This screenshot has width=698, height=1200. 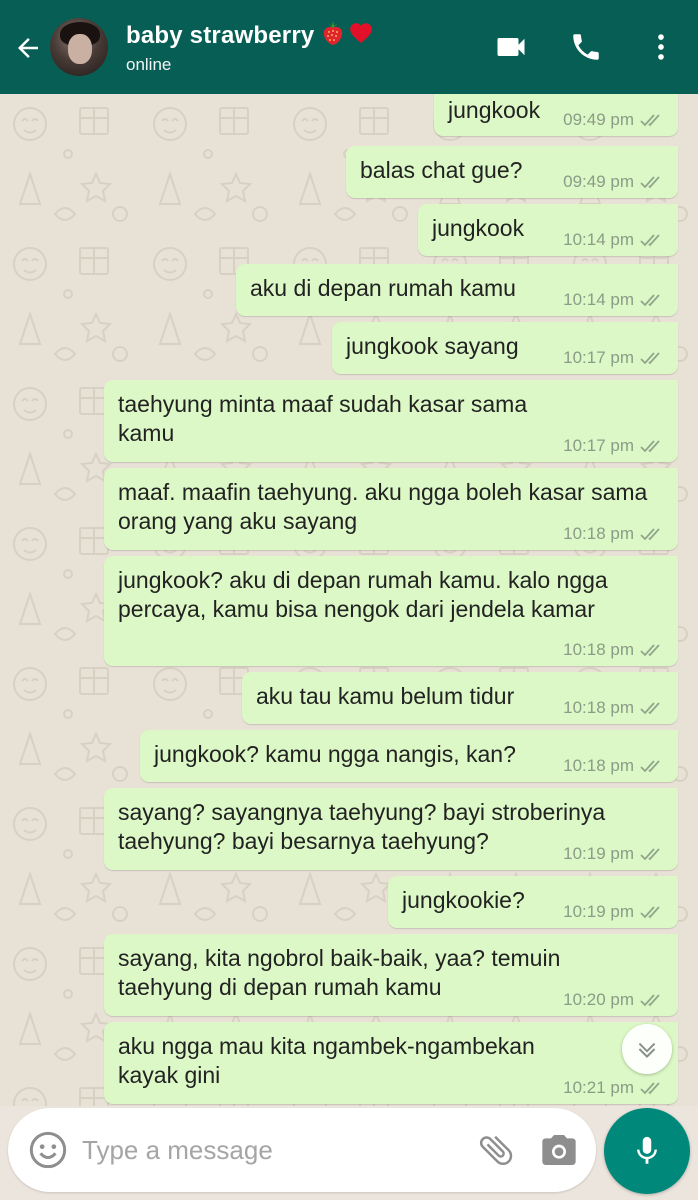 I want to click on strawberry-icon, so click(x=333, y=37).